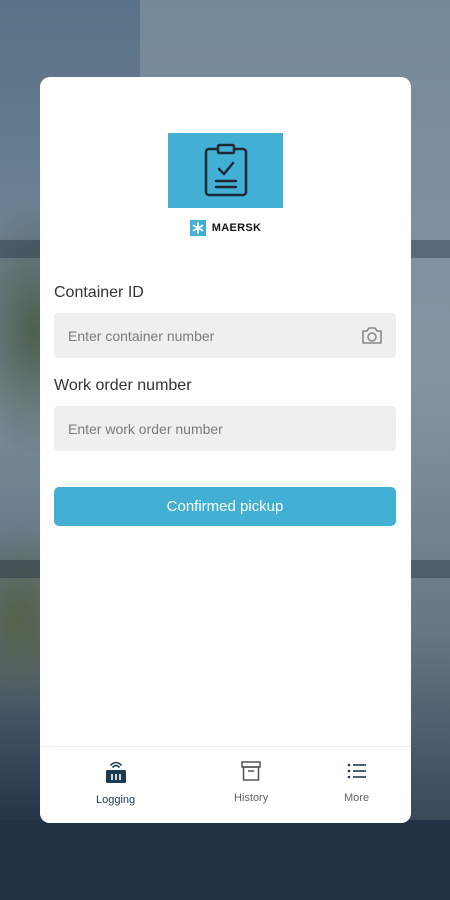  I want to click on container-id-label: Container ID, so click(99, 292).